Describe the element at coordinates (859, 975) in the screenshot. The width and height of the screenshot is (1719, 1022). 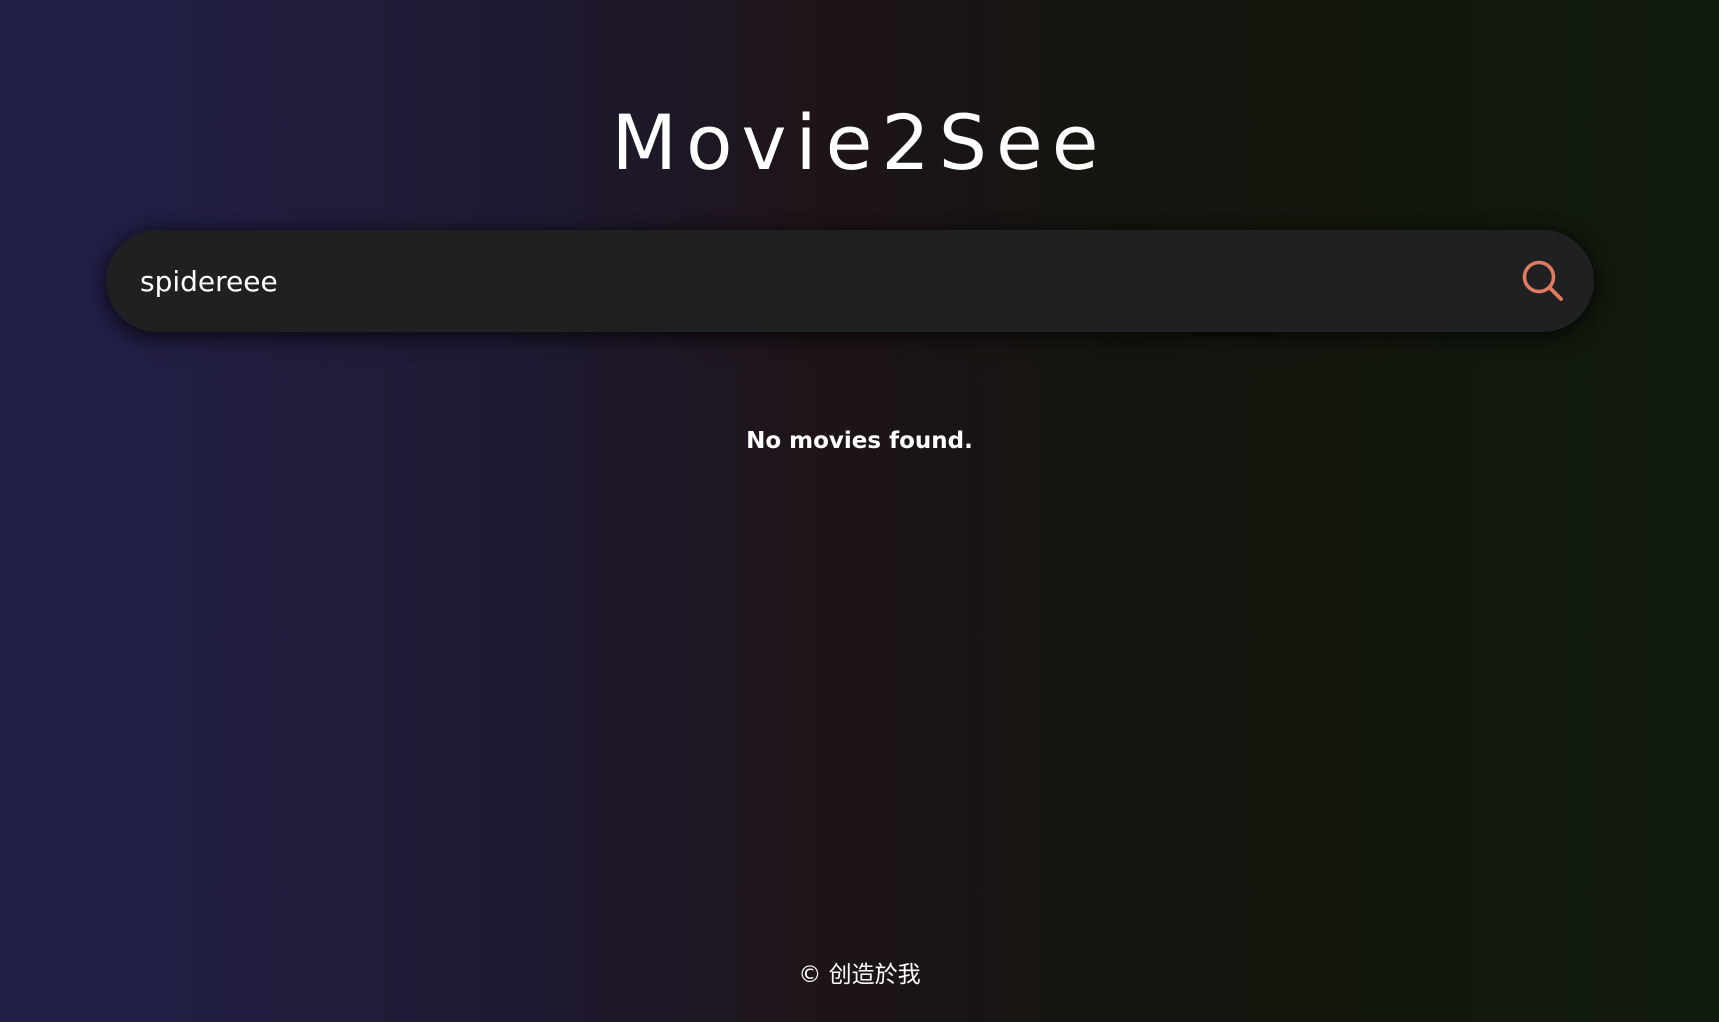
I see `footer-copyright: © 创造於我` at that location.